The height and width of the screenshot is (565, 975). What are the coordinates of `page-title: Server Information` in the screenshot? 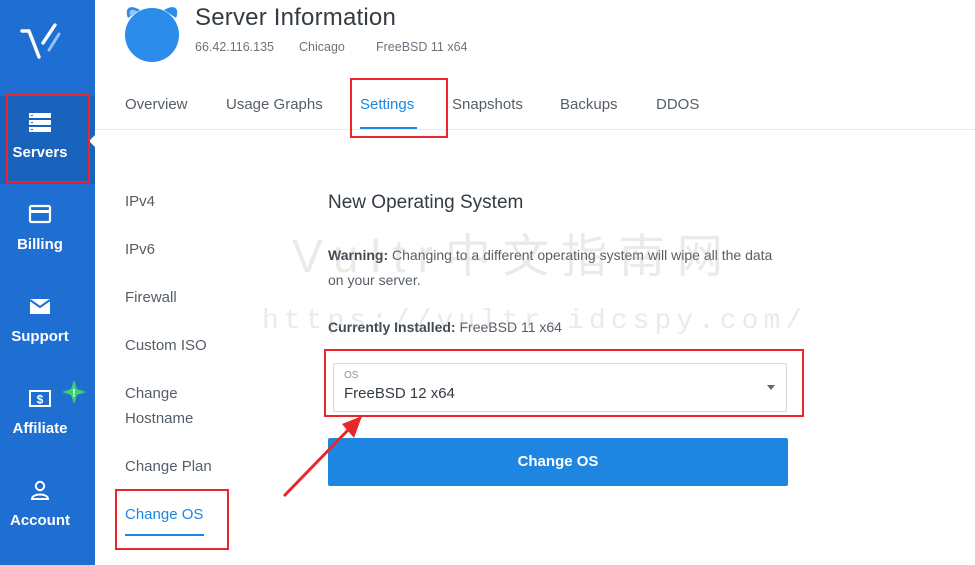 It's located at (296, 17).